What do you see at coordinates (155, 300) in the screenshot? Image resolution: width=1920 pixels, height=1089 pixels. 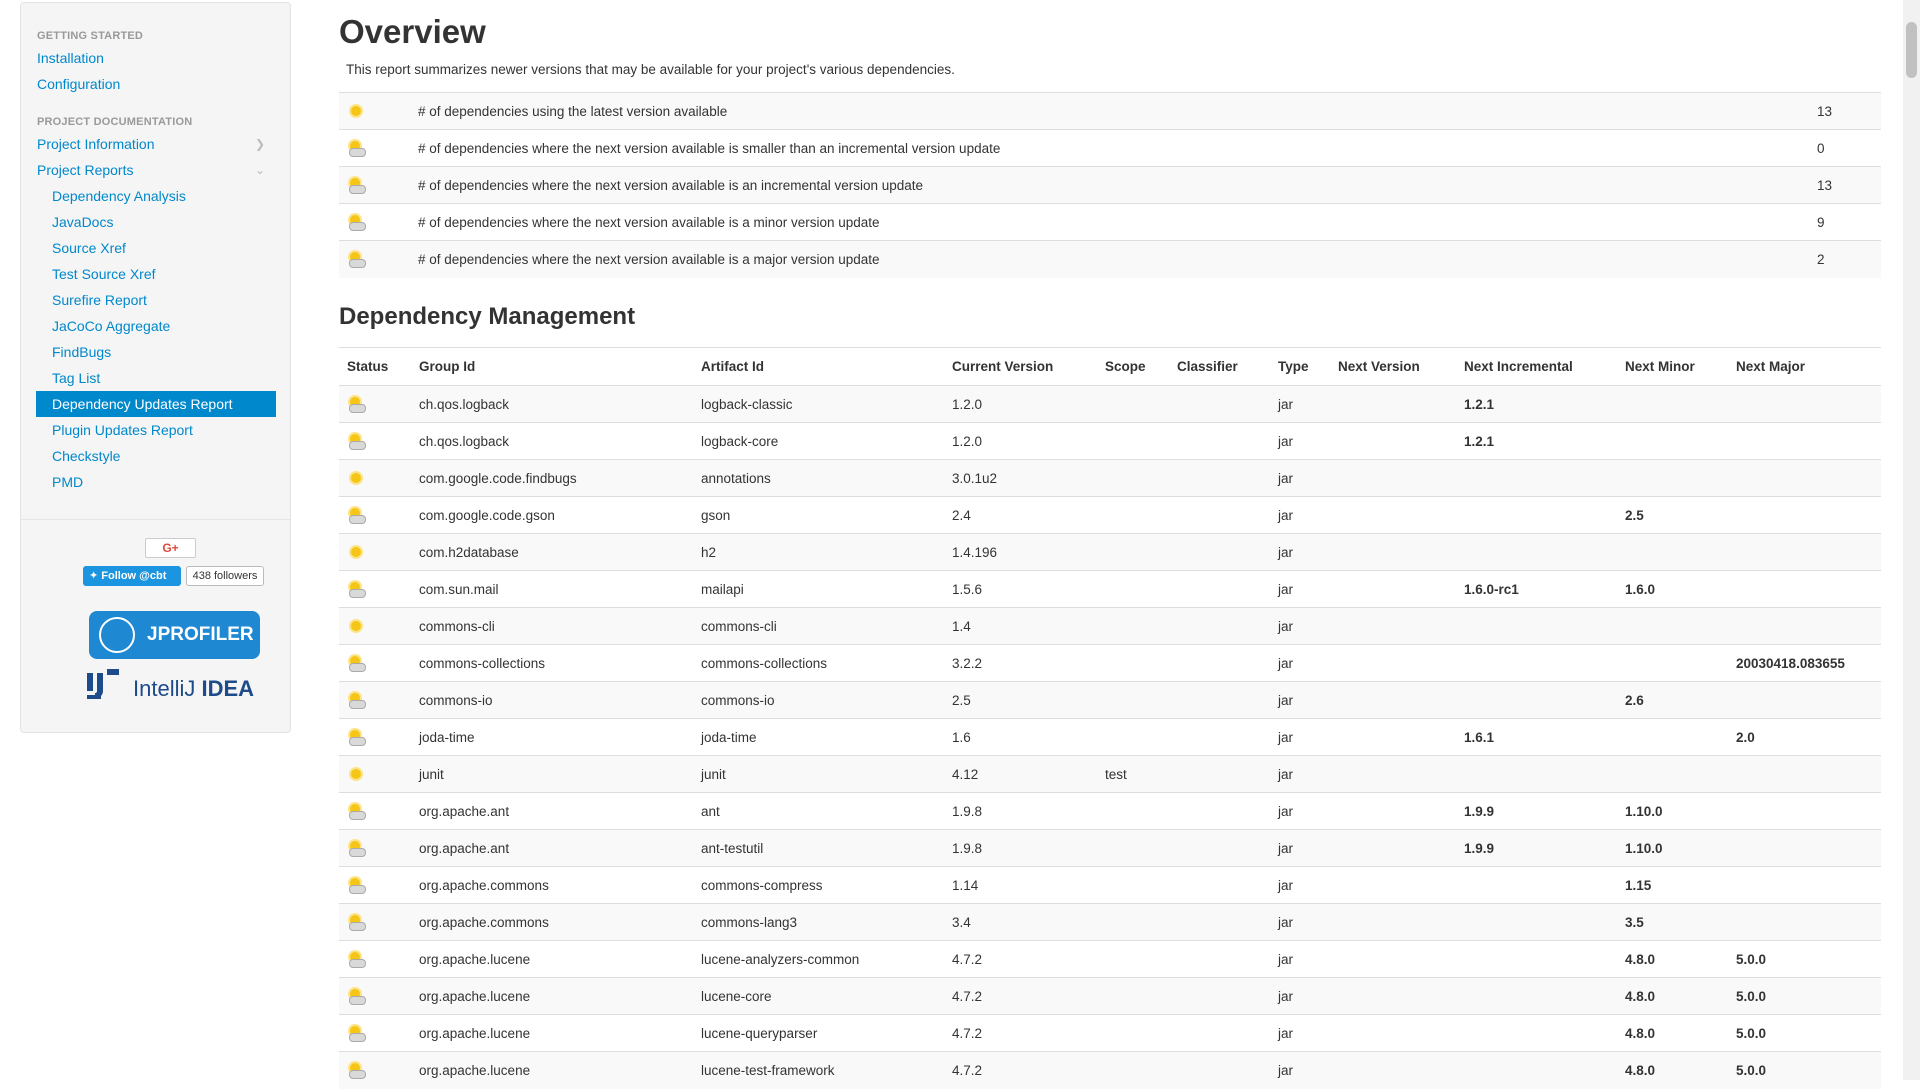 I see `sidebar-item-surefire-report: Surefire Report` at bounding box center [155, 300].